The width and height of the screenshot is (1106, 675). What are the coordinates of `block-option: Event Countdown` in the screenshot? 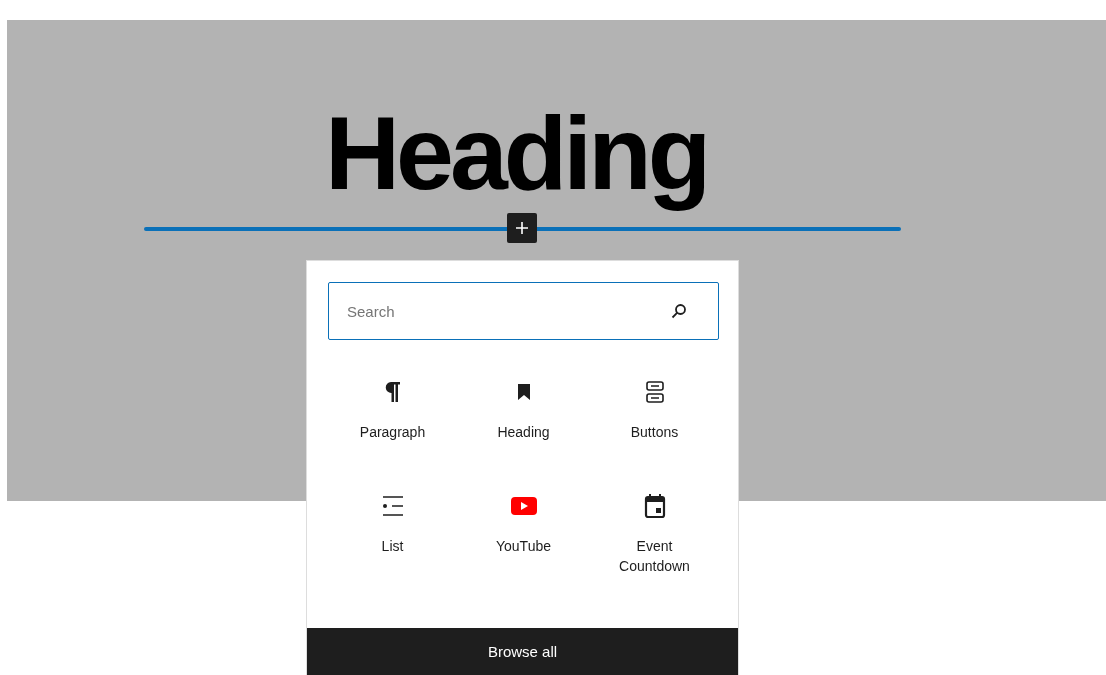 It's located at (654, 540).